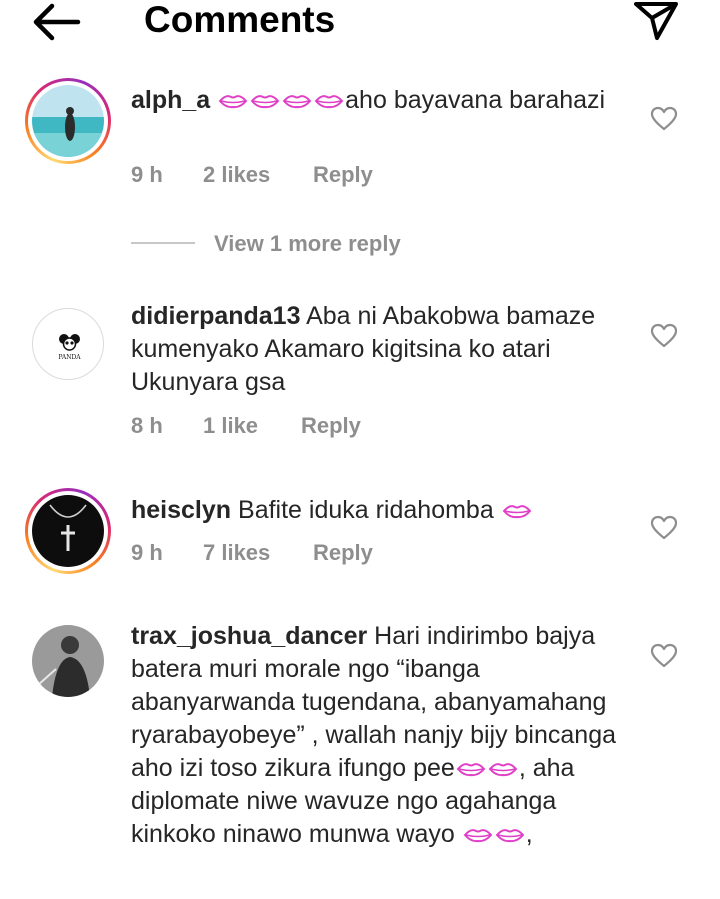 The height and width of the screenshot is (899, 720). What do you see at coordinates (56, 22) in the screenshot?
I see `back-arrow-icon` at bounding box center [56, 22].